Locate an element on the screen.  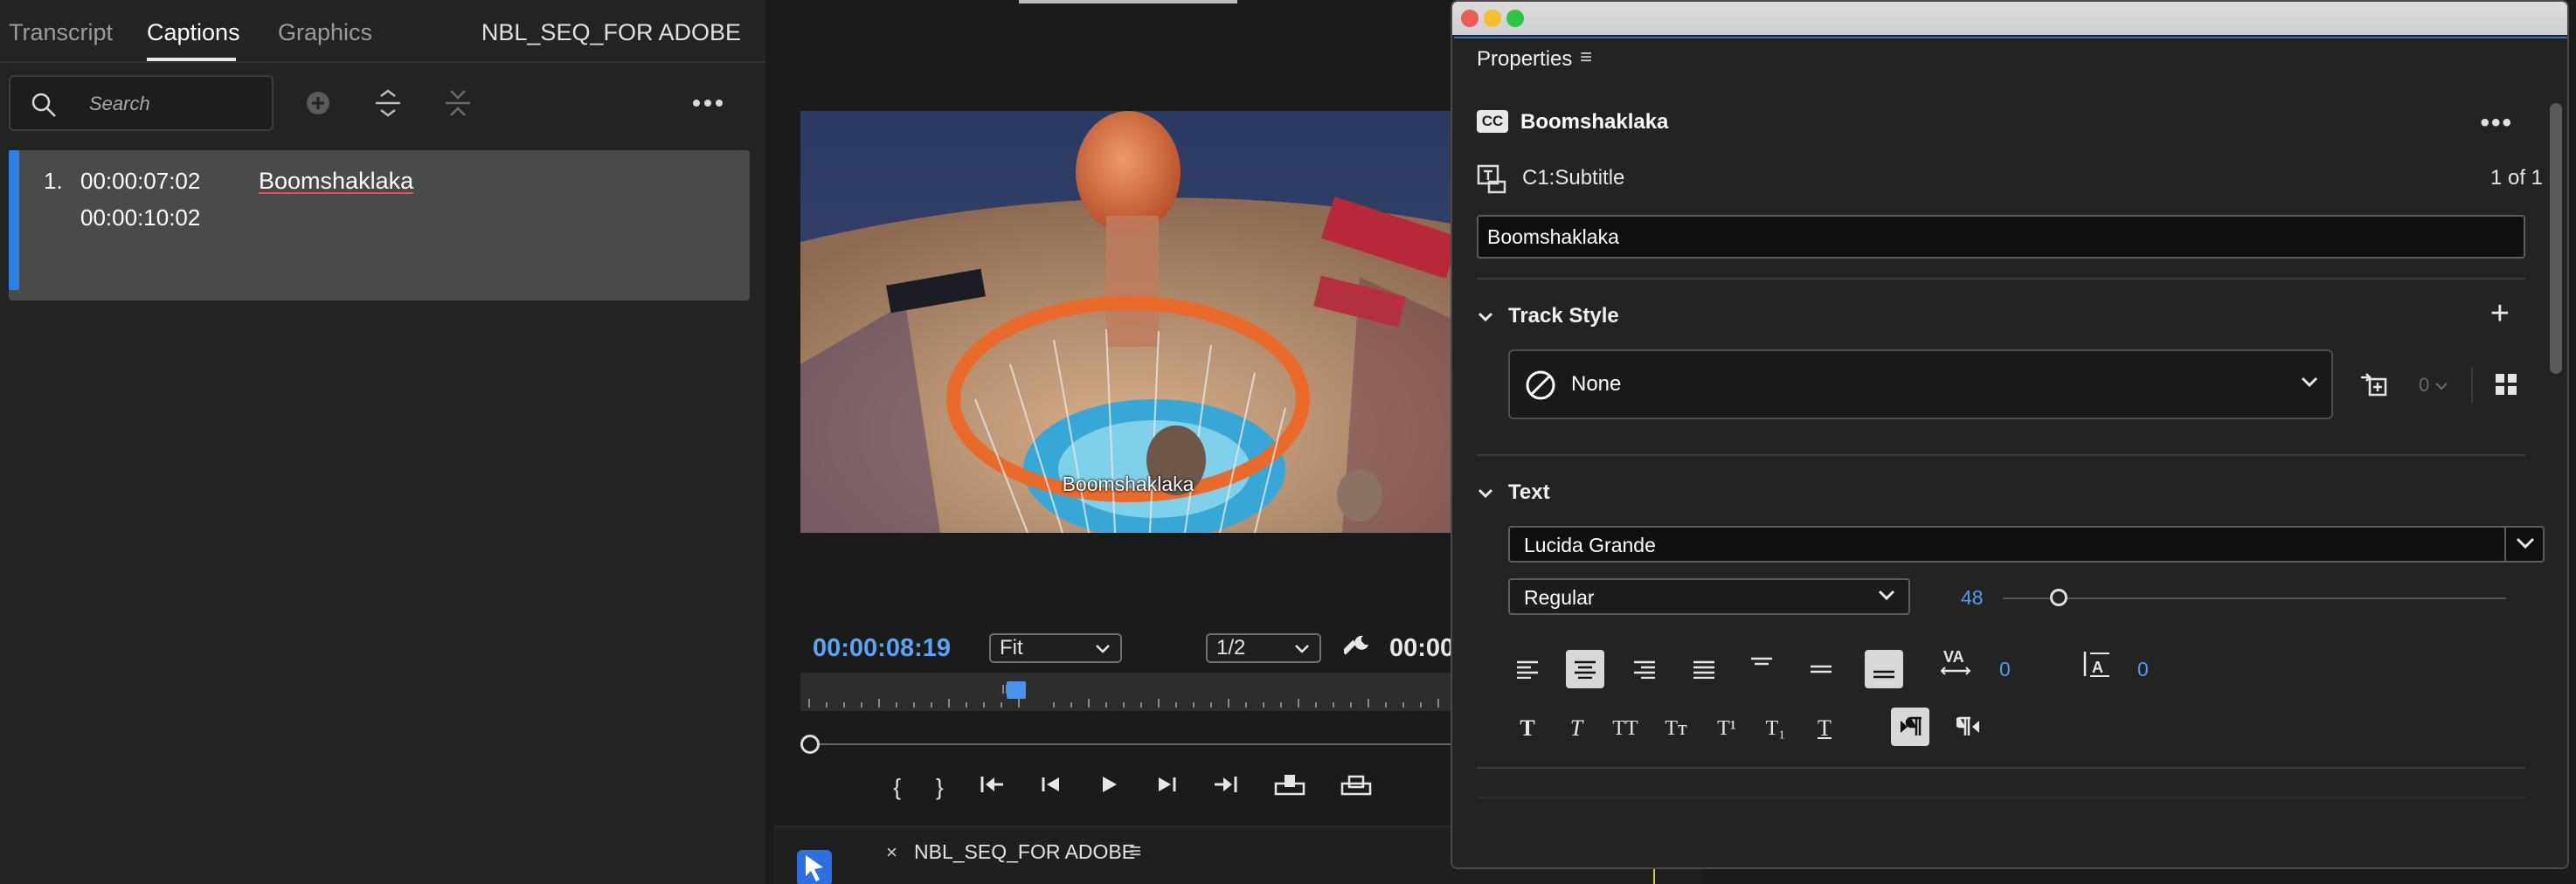
timeline-sequence-name: NBL_SEQ_FOR ADOBE is located at coordinates (1024, 852).